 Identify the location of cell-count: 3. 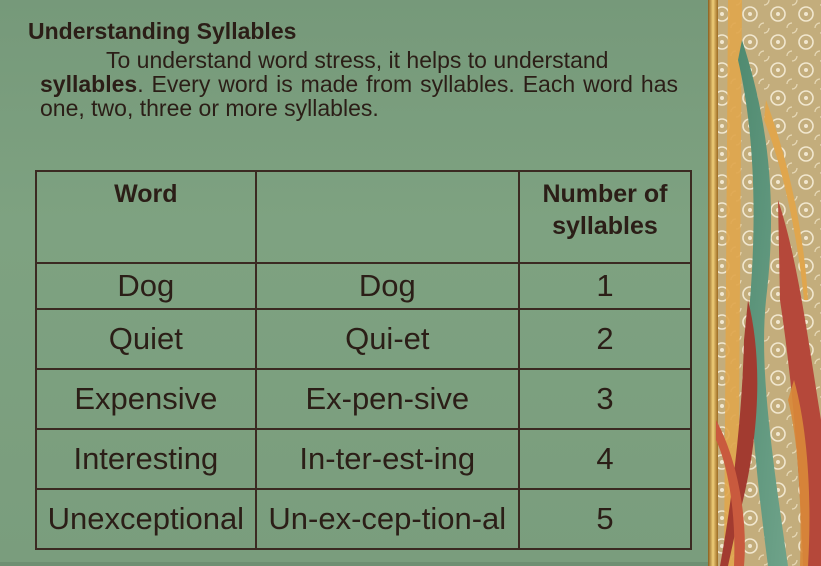
(605, 399).